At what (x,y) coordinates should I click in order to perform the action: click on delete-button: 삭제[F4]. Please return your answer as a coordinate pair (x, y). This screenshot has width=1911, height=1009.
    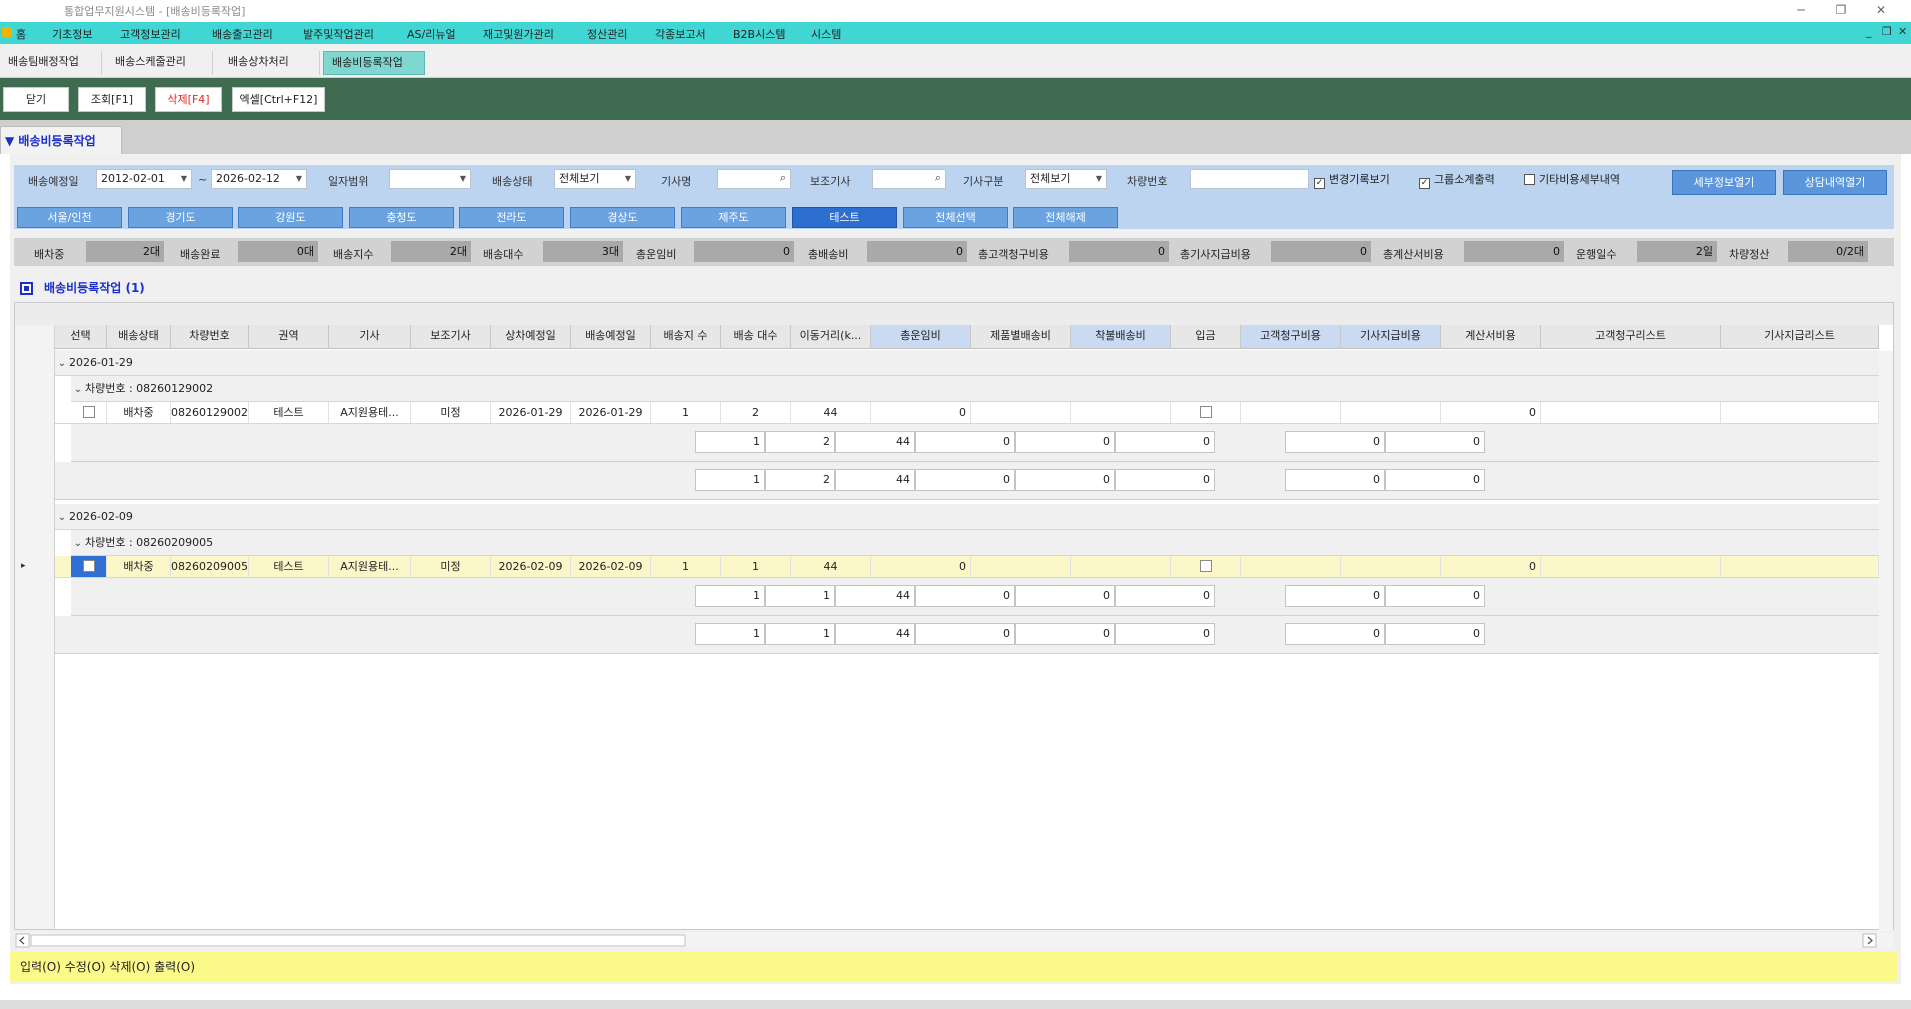
    Looking at the image, I should click on (188, 99).